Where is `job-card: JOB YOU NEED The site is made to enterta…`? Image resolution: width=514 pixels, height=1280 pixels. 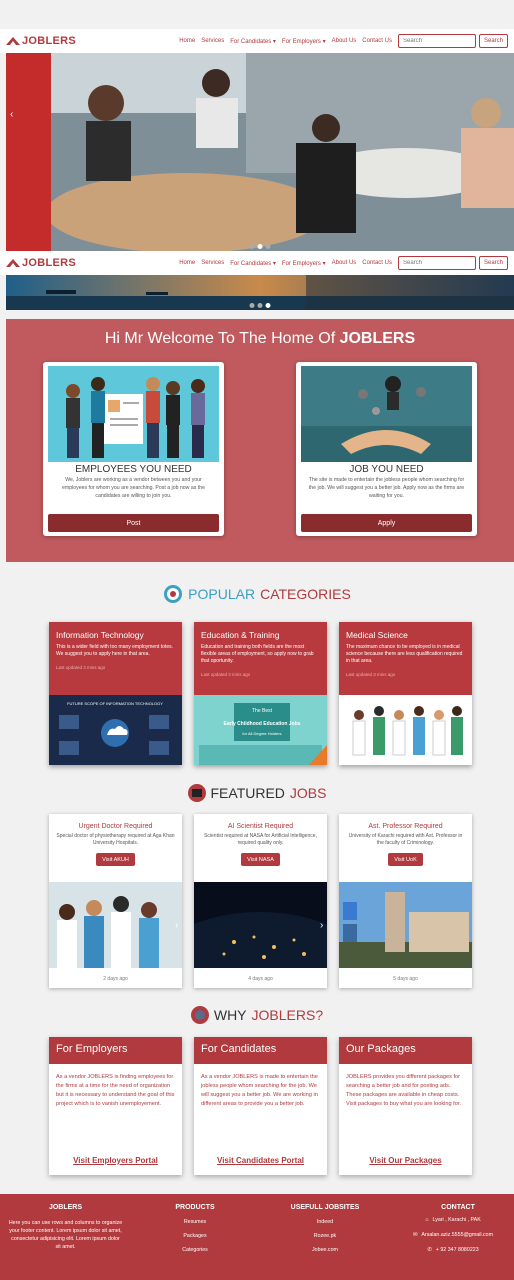 job-card: JOB YOU NEED The site is made to enterta… is located at coordinates (386, 449).